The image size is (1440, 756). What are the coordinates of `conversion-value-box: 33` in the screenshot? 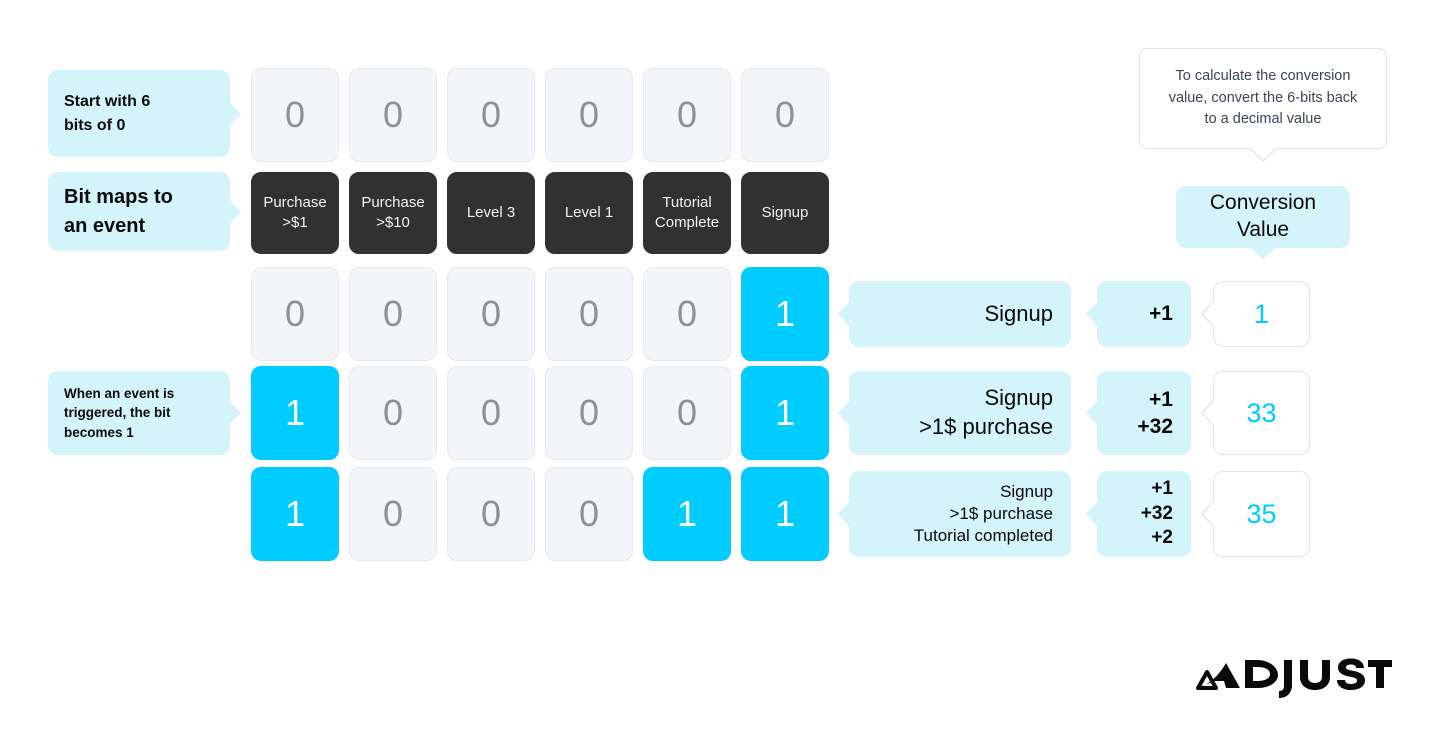 It's located at (1255, 413).